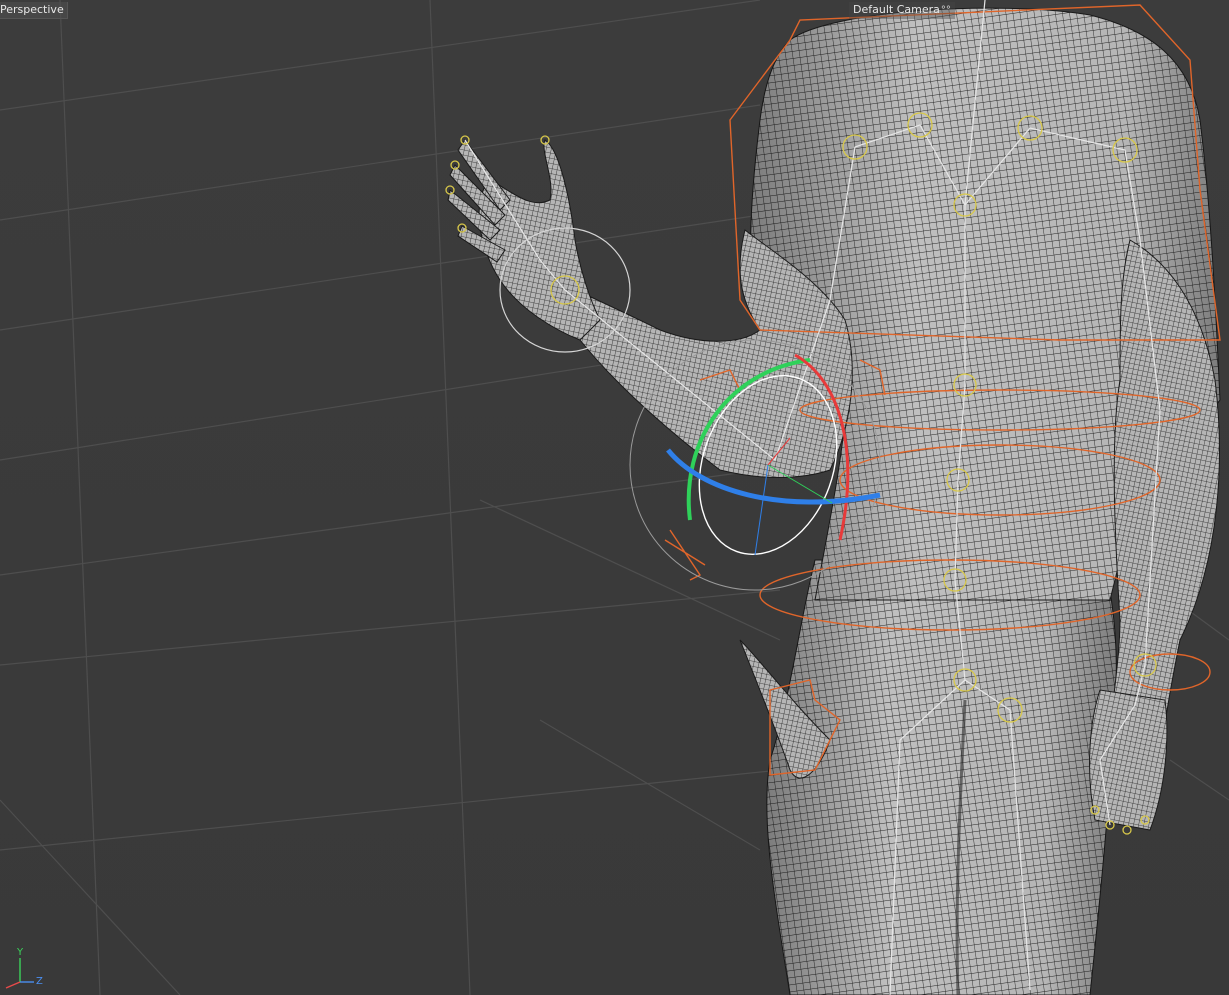 Image resolution: width=1229 pixels, height=995 pixels. What do you see at coordinates (39, 981) in the screenshot?
I see `axis-z-label: Z` at bounding box center [39, 981].